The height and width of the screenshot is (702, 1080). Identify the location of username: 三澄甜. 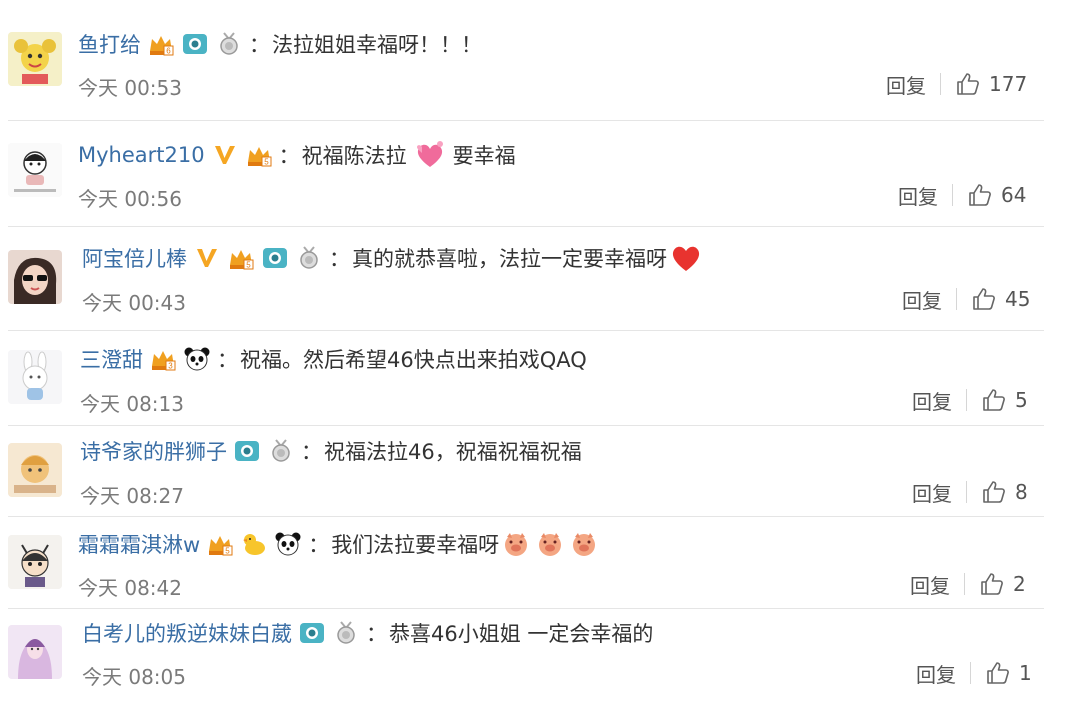
(111, 359).